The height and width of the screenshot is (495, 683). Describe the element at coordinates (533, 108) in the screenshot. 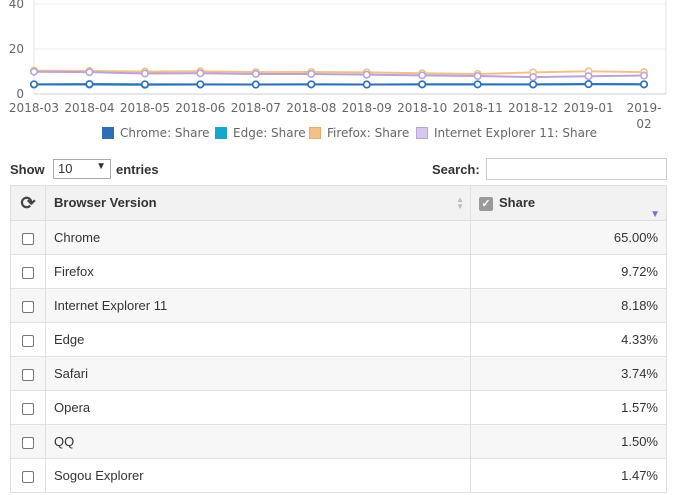

I see `x-tick-label: 2018-12` at that location.